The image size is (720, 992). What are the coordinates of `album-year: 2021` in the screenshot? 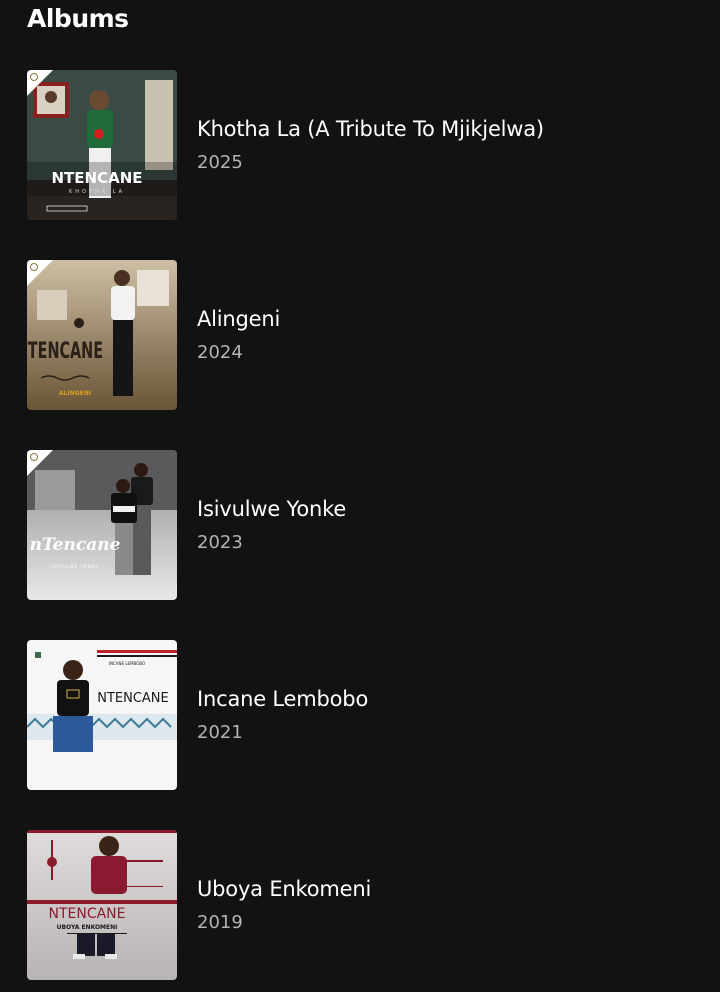 It's located at (220, 732).